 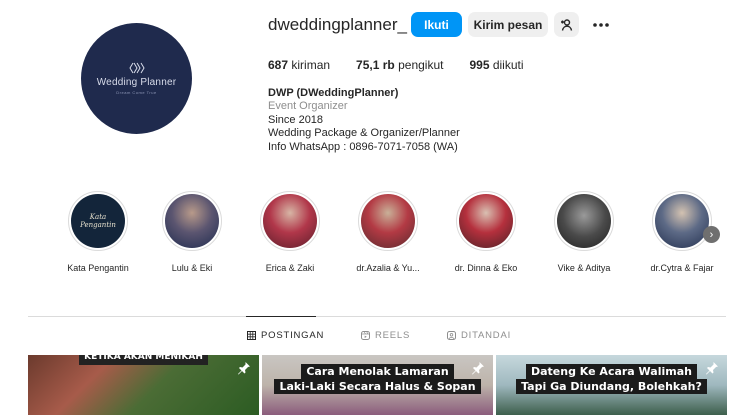 What do you see at coordinates (393, 335) in the screenshot?
I see `tab-label: REELS` at bounding box center [393, 335].